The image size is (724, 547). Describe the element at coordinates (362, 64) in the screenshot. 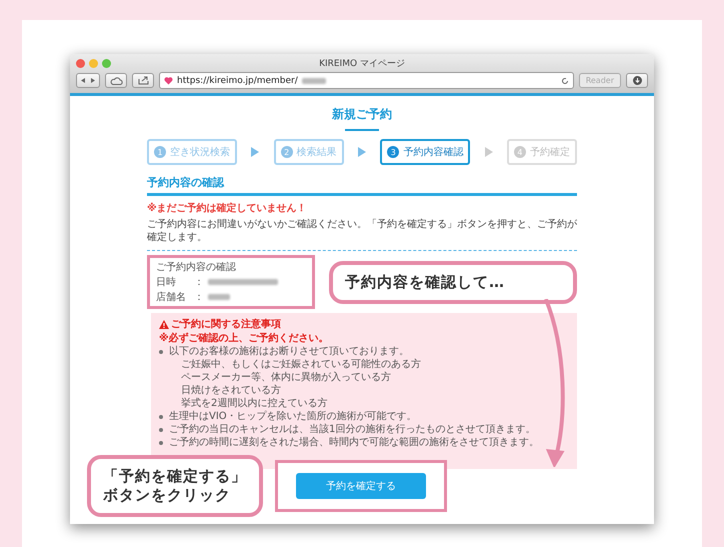

I see `window-title: KIREIMO マイページ` at that location.